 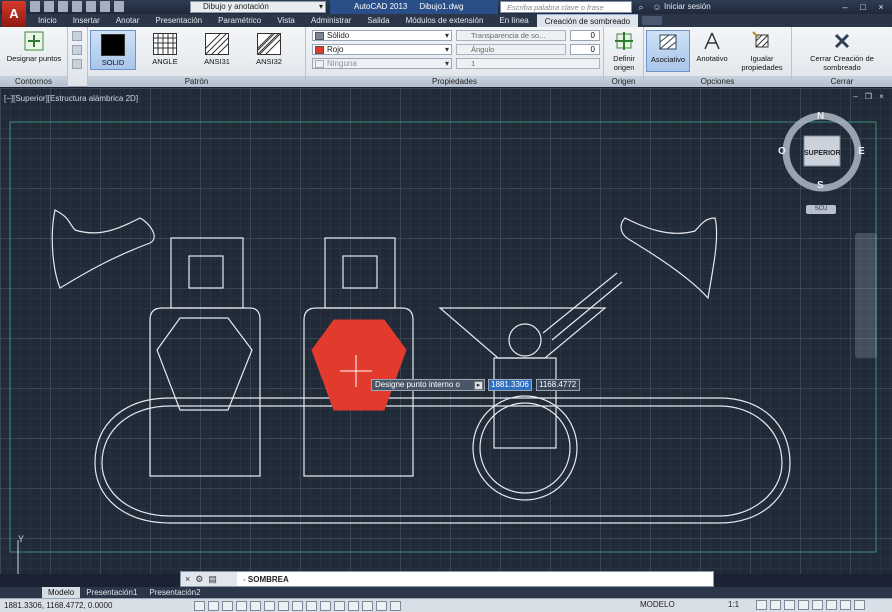 What do you see at coordinates (668, 51) in the screenshot?
I see `asociativo-button: Asociativo` at bounding box center [668, 51].